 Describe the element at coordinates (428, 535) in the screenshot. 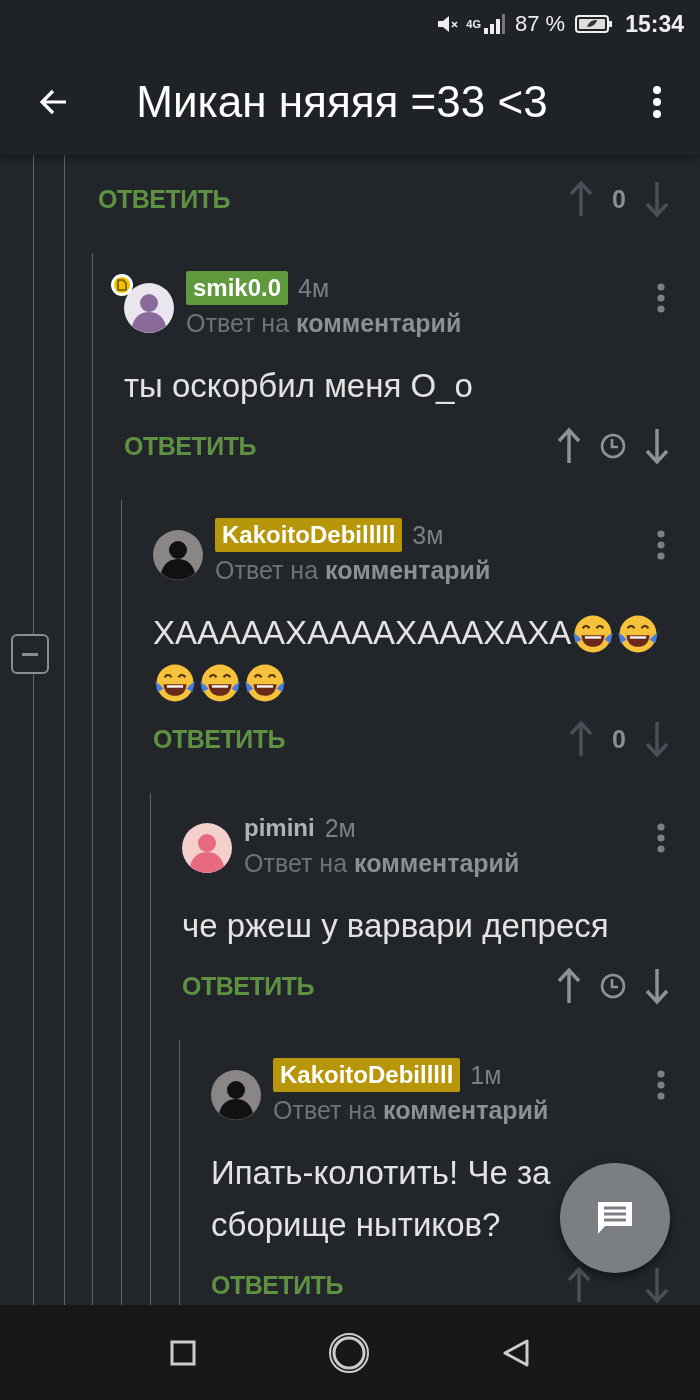

I see `timestamp: 3м` at that location.